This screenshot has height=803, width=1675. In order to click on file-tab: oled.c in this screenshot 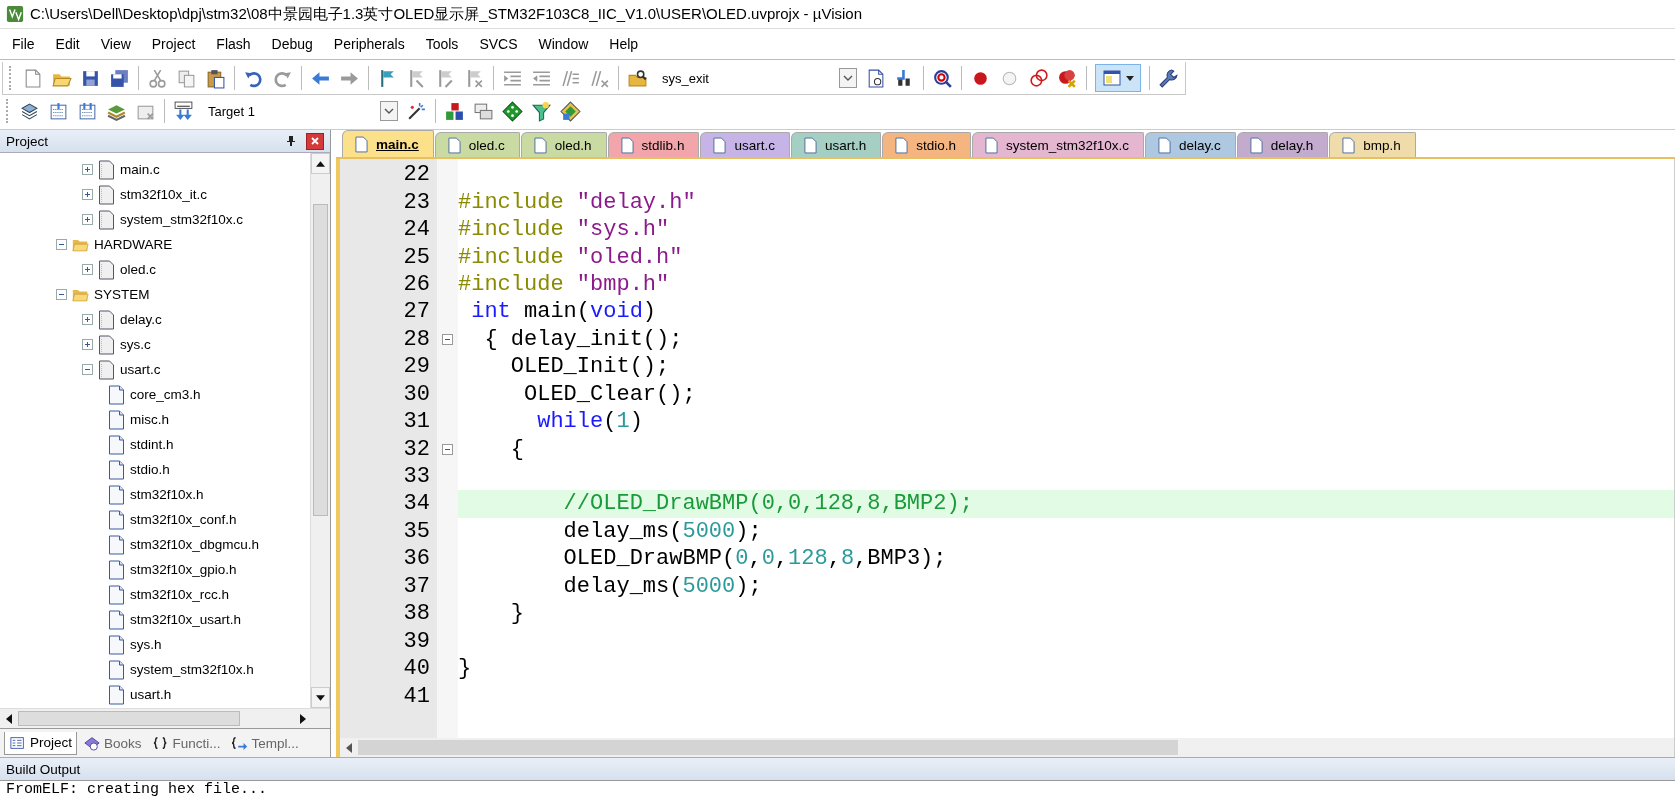, I will do `click(477, 144)`.